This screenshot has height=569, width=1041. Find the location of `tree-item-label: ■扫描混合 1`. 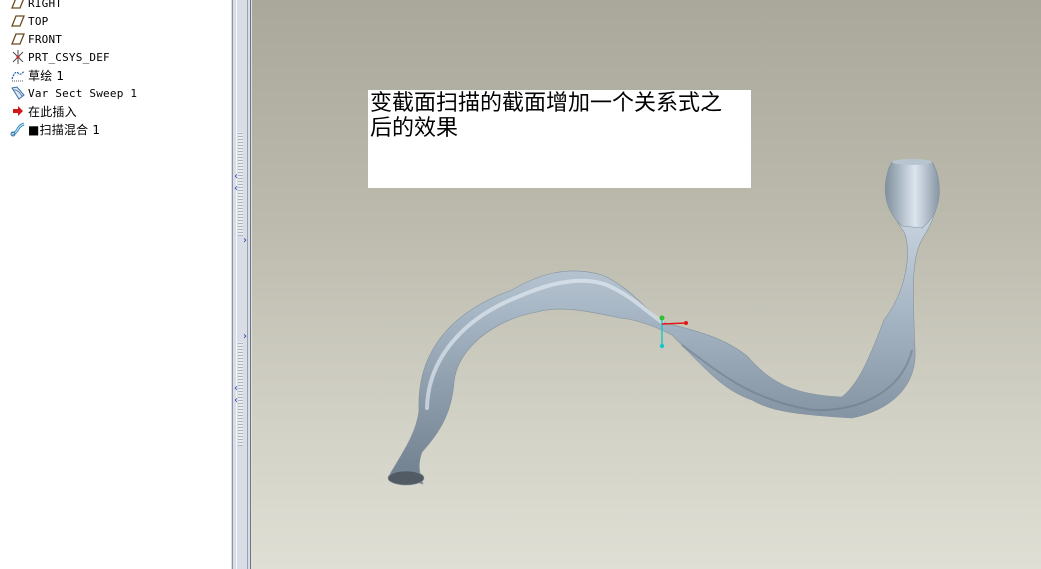

tree-item-label: ■扫描混合 1 is located at coordinates (64, 129).